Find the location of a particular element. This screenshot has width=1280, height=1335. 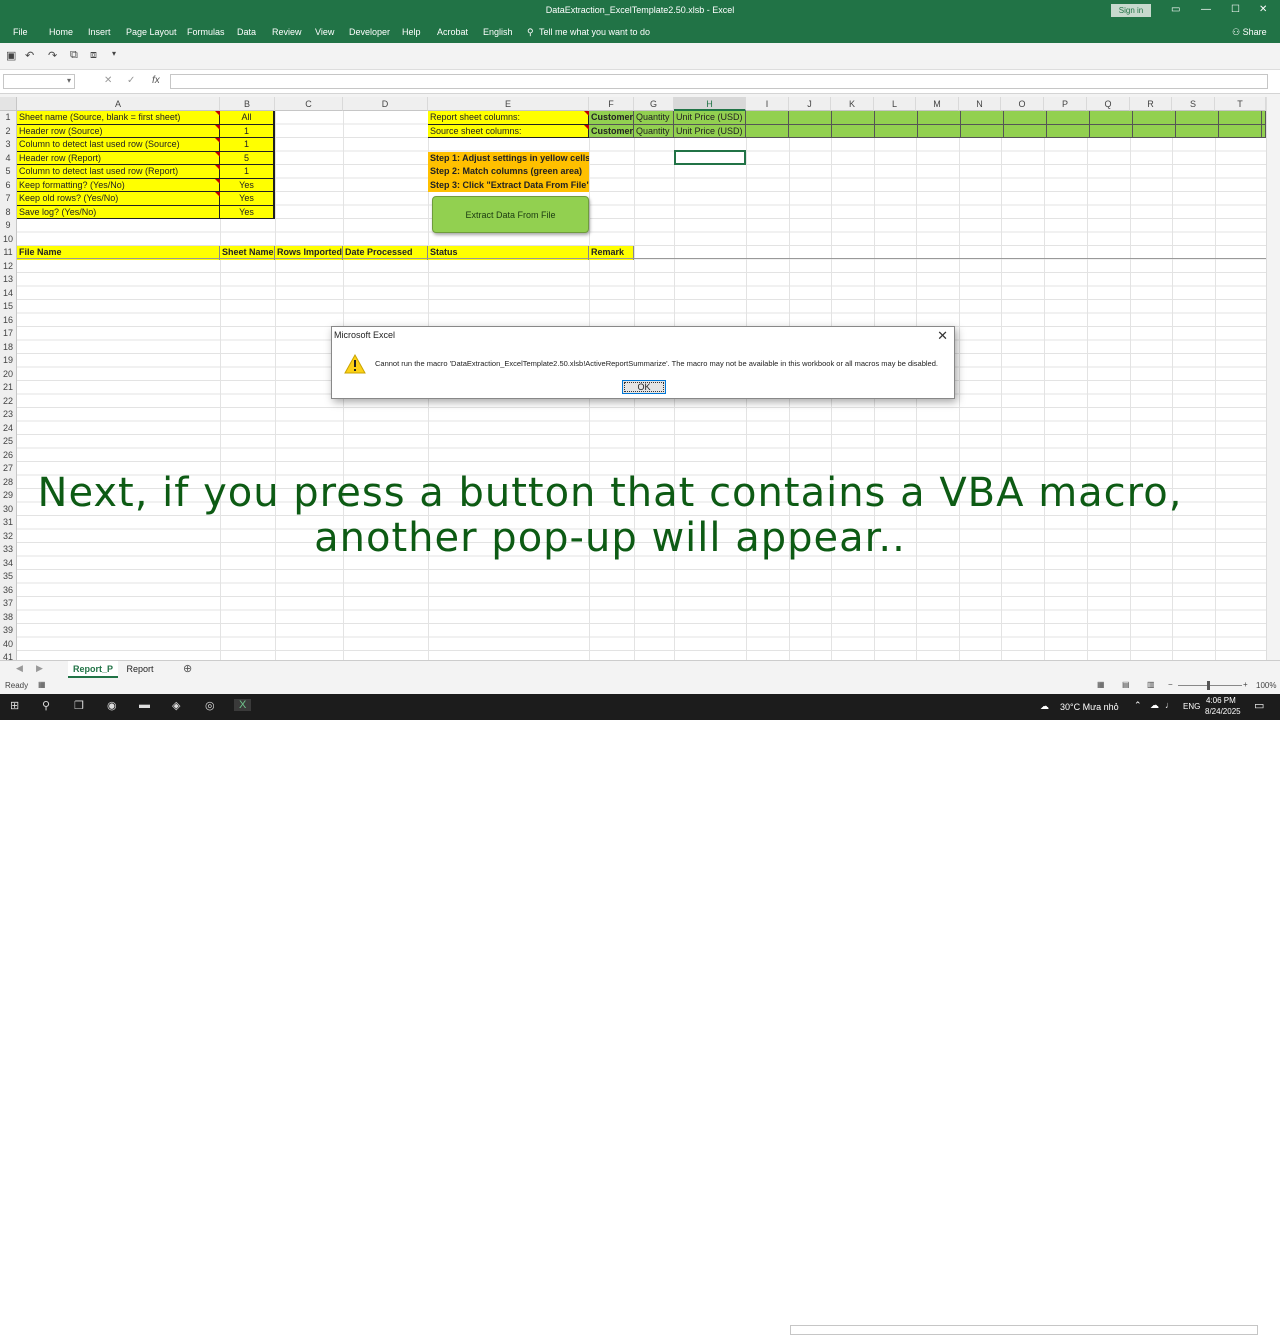

ribbon-display-icon: ▭ is located at coordinates (1175, 9).